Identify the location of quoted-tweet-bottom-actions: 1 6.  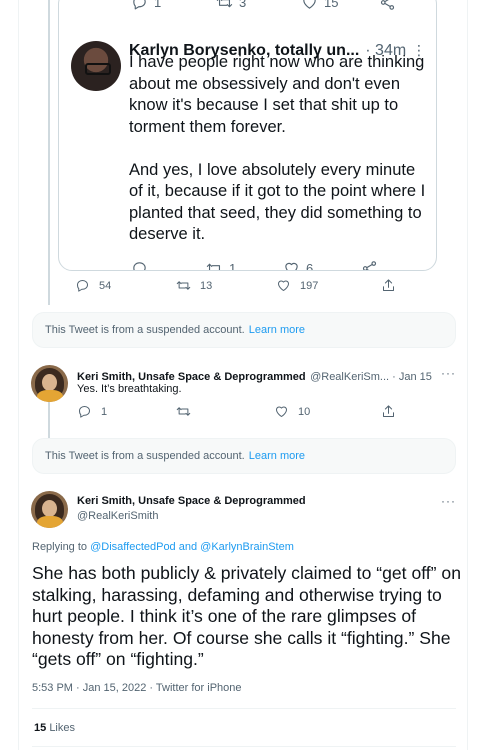
(247, 265).